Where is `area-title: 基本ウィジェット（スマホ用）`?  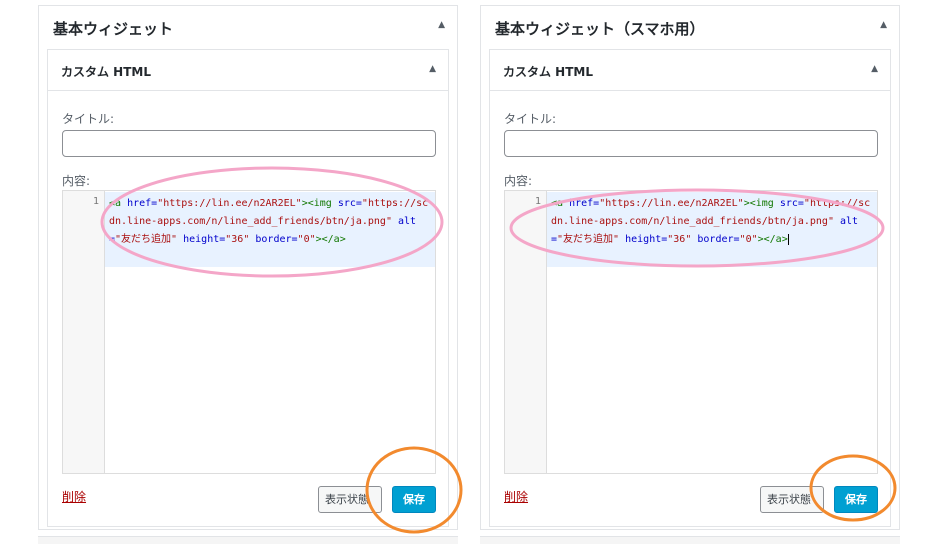 area-title: 基本ウィジェット（スマホ用） is located at coordinates (600, 29).